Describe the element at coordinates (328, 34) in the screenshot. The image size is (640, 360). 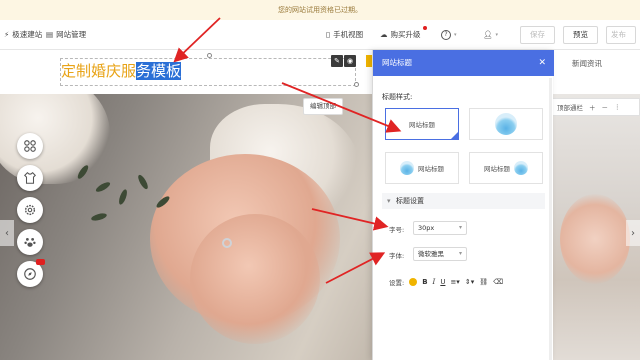
I see `mobile-icon: ▯` at that location.